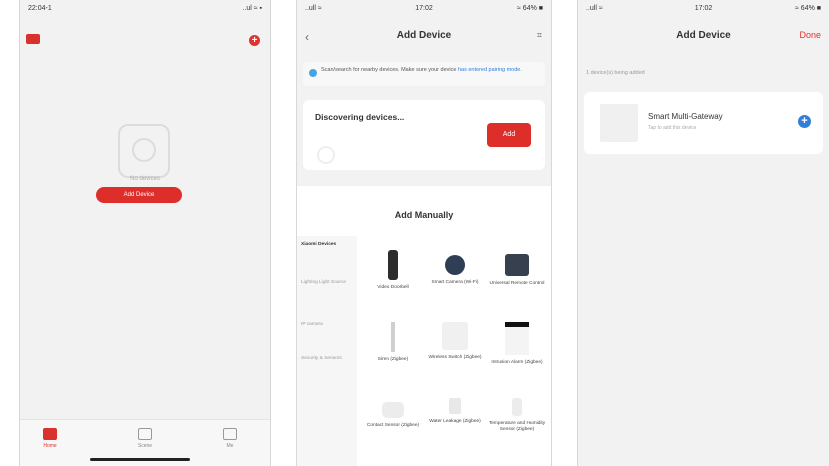 This screenshot has width=829, height=466. Describe the element at coordinates (145, 9) in the screenshot. I see `status-bar: 22:04-1 ..ul ≈ ▪` at that location.